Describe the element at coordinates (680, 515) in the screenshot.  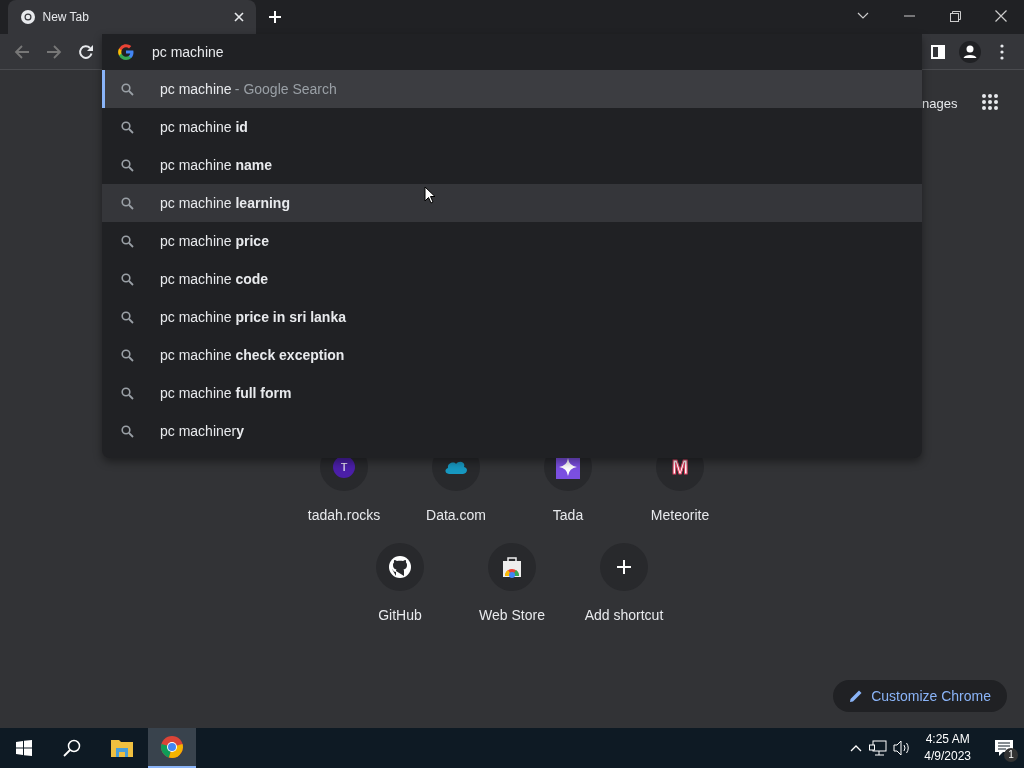
I see `shortcut-label: Meteorite` at that location.